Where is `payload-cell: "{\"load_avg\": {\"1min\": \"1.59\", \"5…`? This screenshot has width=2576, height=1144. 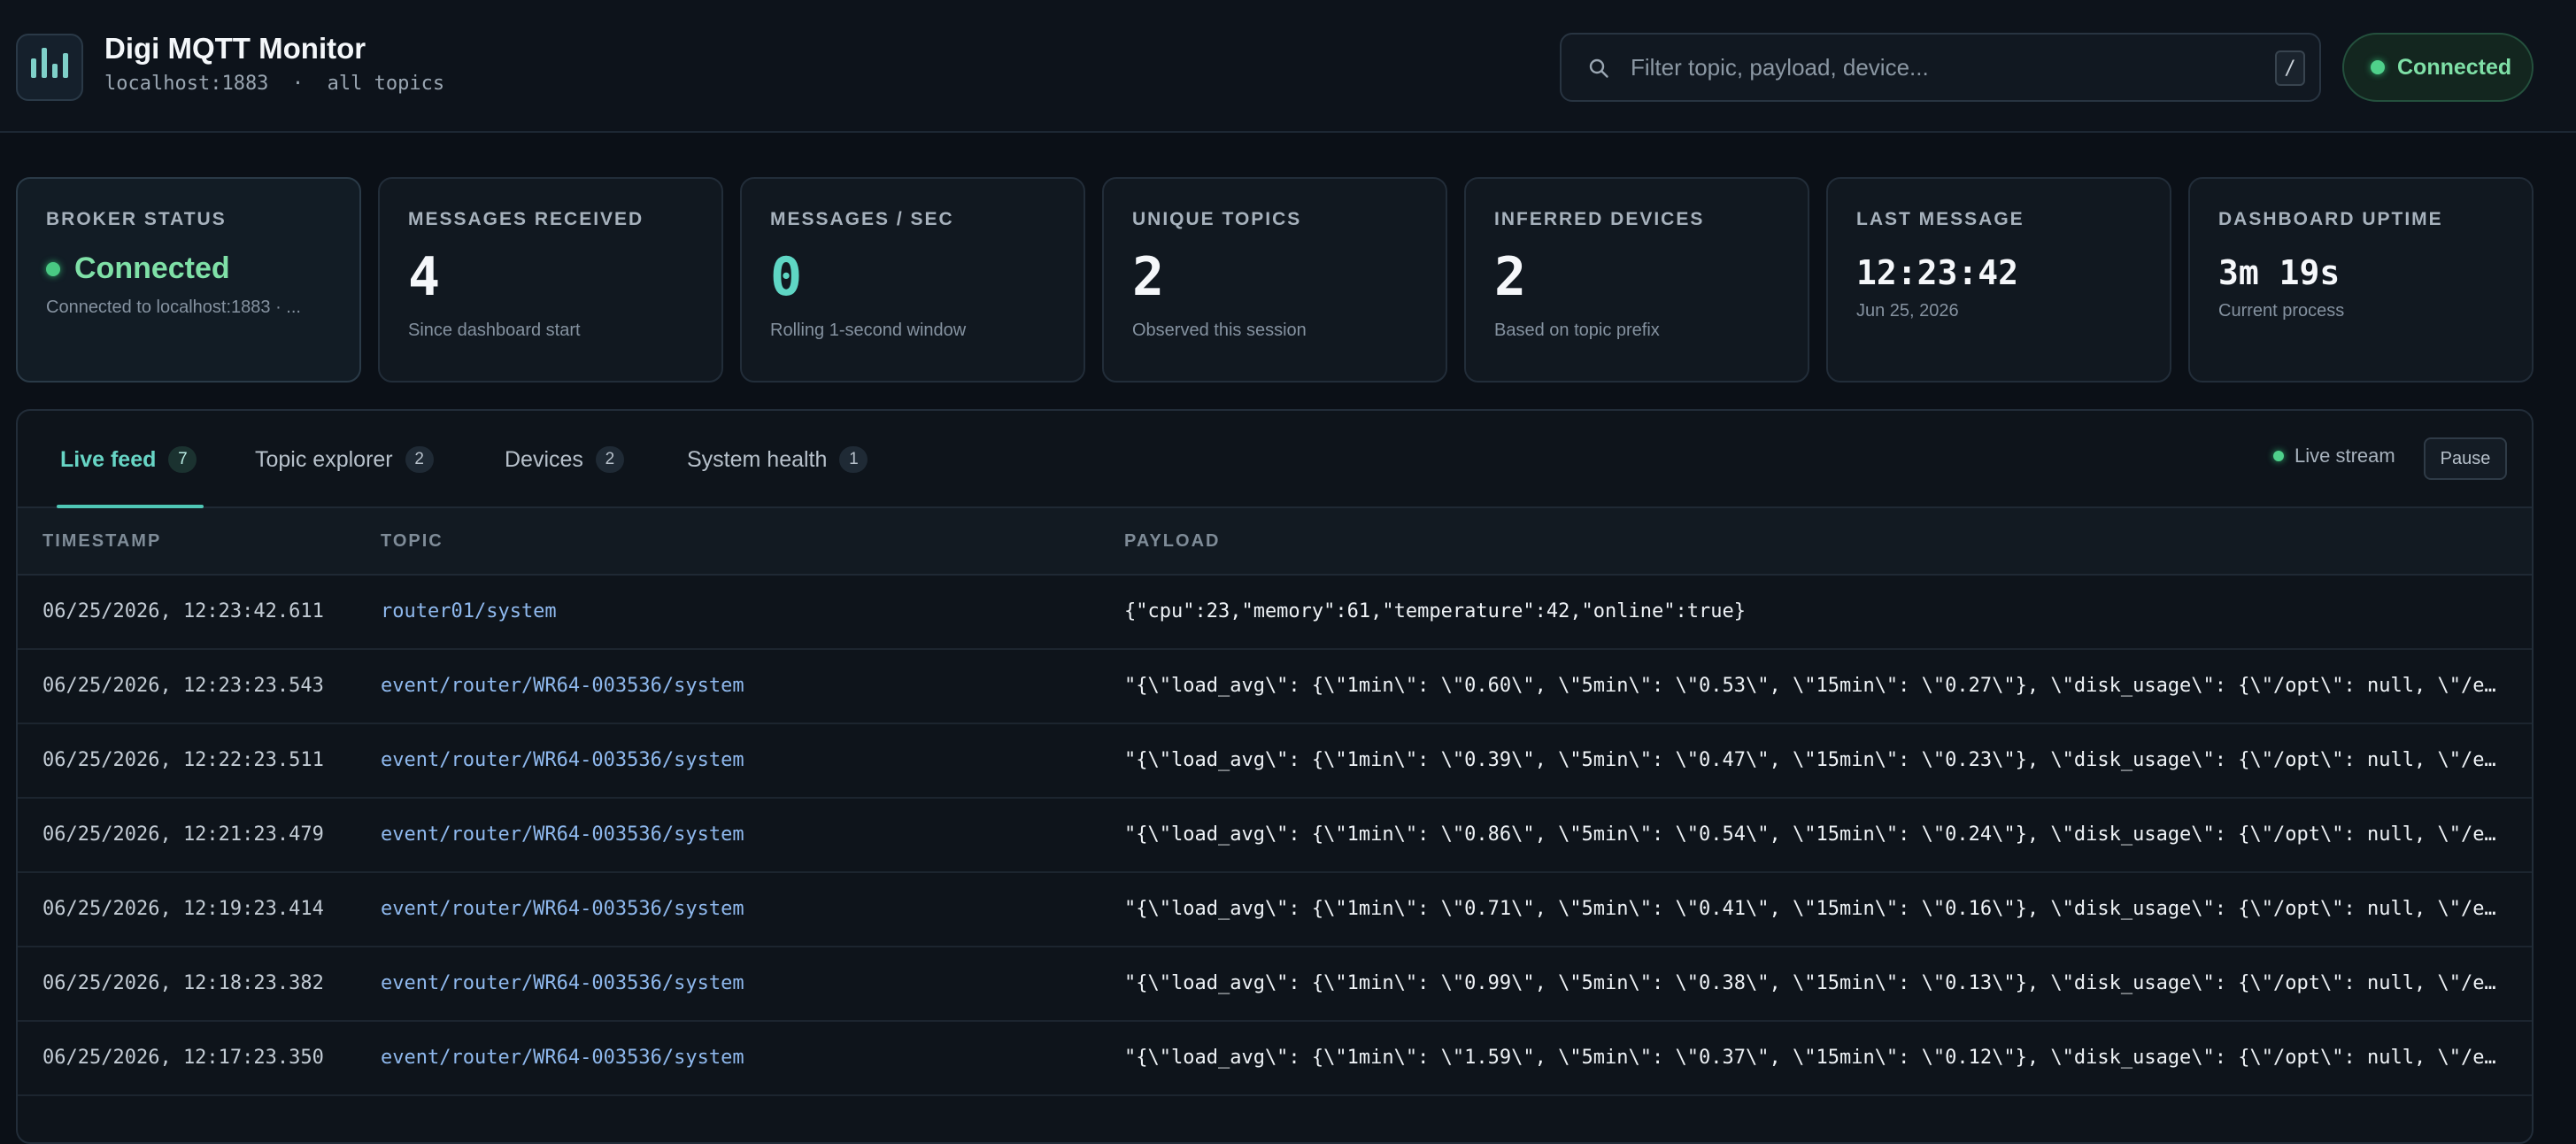 payload-cell: "{\"load_avg\": {\"1min\": \"1.59\", \"5… is located at coordinates (1810, 1058).